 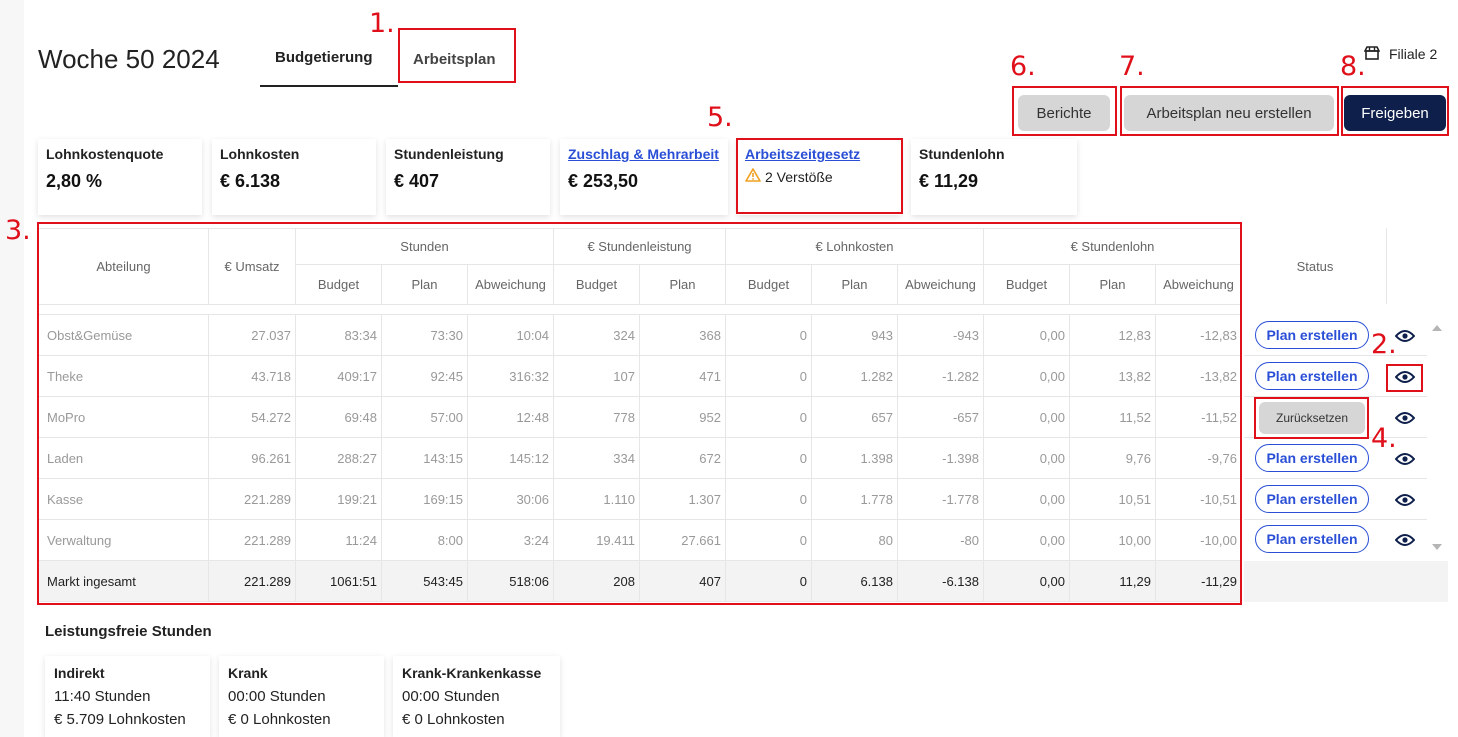 What do you see at coordinates (102, 696) in the screenshot?
I see `card-hours: 11:40 Stunden` at bounding box center [102, 696].